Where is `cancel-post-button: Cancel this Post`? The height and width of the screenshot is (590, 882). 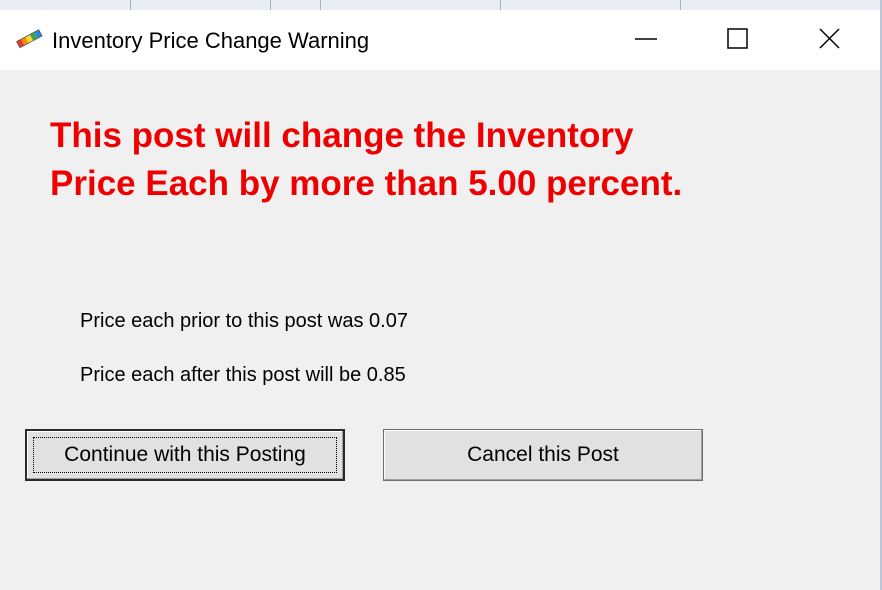 cancel-post-button: Cancel this Post is located at coordinates (543, 455).